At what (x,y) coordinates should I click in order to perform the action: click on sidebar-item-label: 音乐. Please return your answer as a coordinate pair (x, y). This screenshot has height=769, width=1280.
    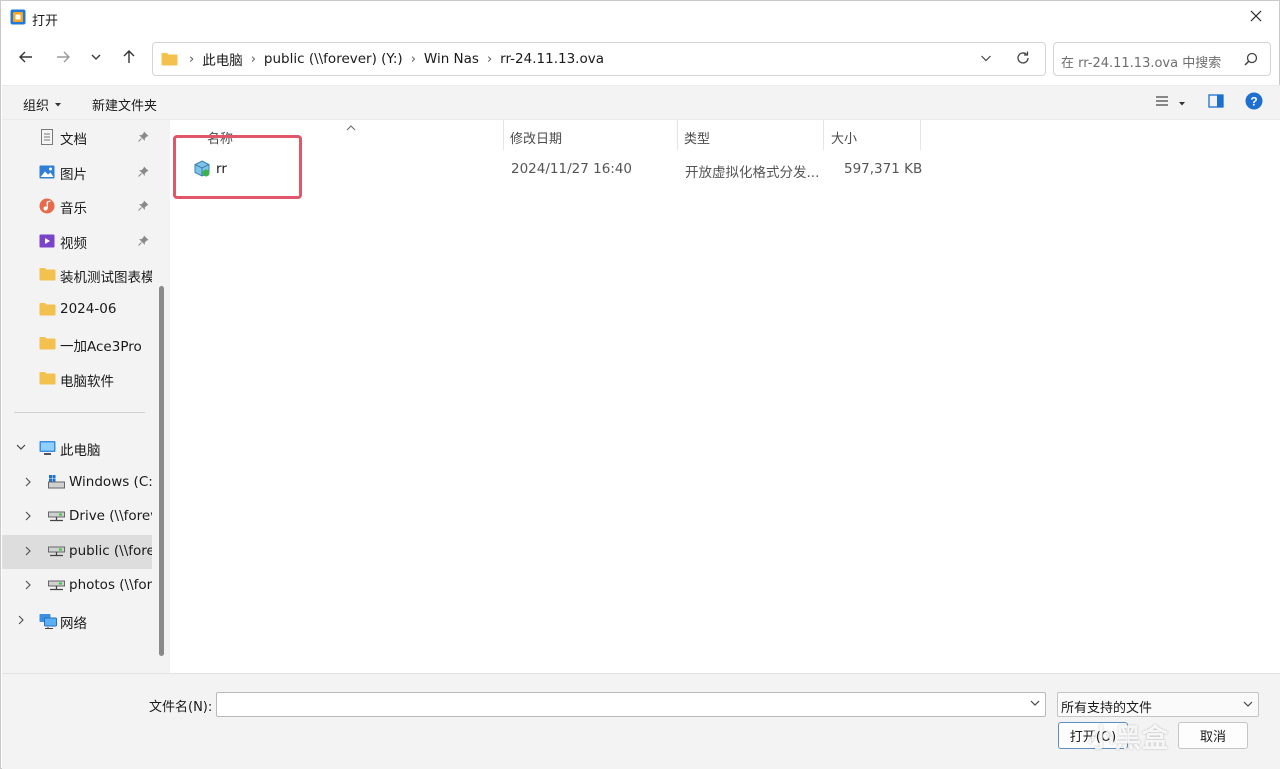
    Looking at the image, I should click on (73, 209).